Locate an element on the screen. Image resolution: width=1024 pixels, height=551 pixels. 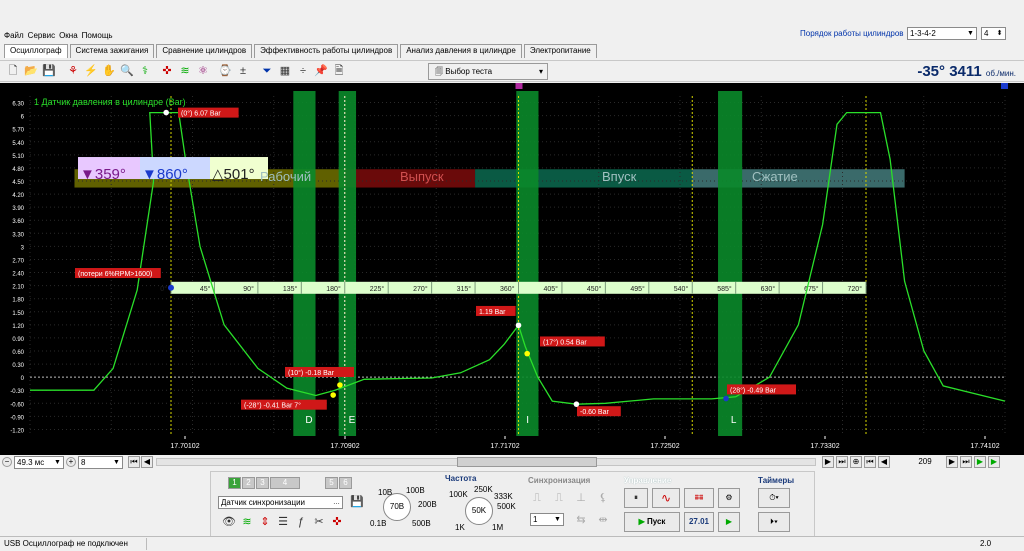
band-letter-E: E is located at coordinates (352, 420).